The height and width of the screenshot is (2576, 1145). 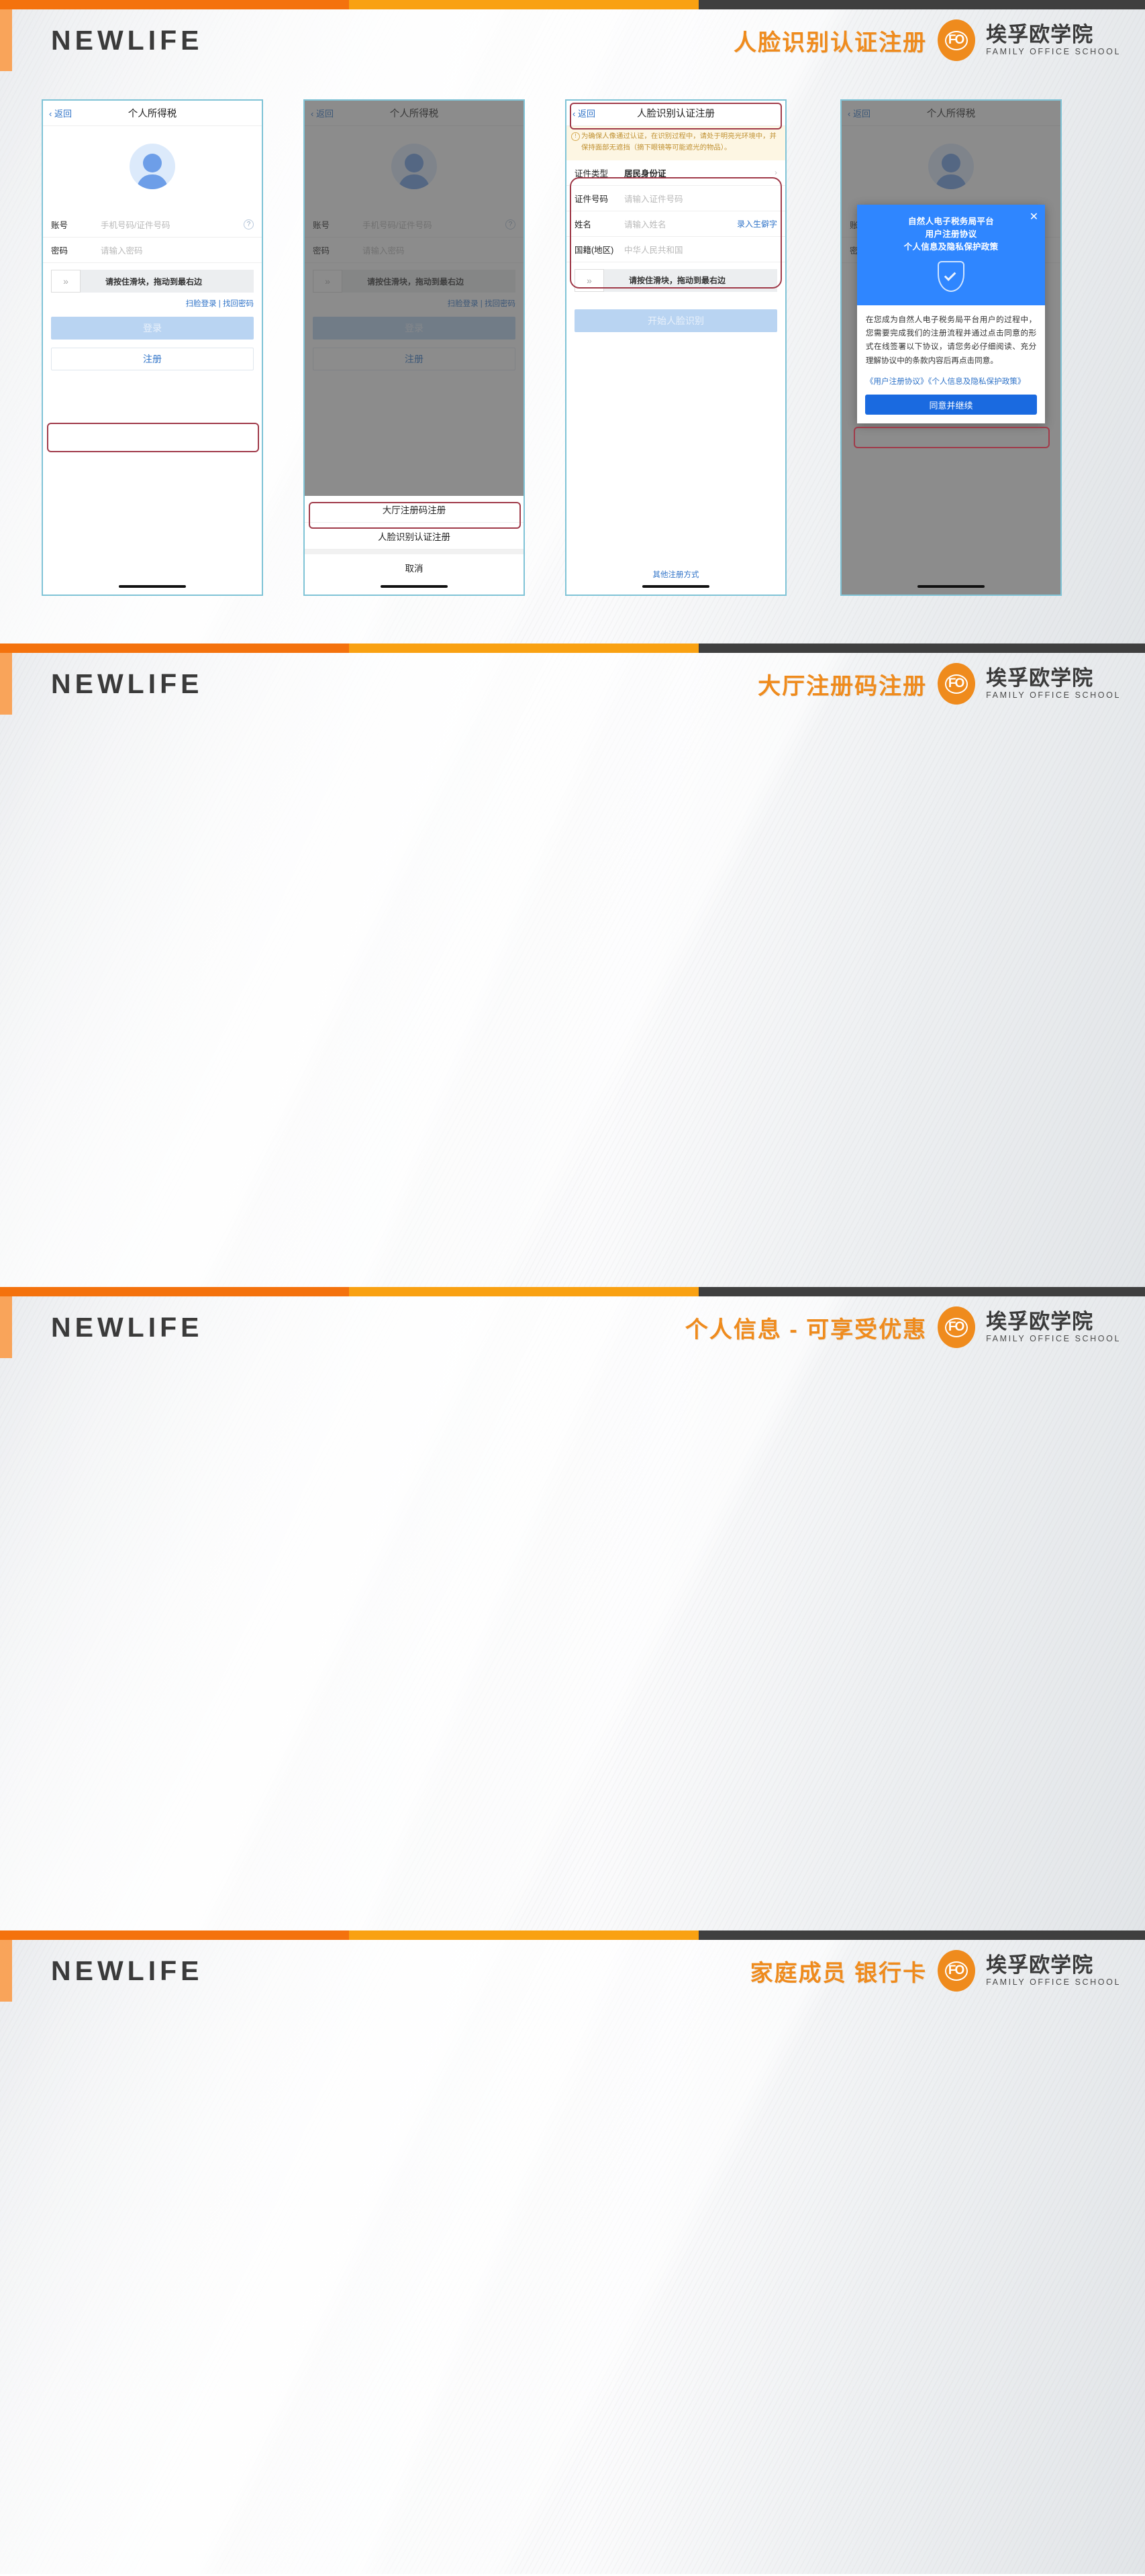 I want to click on slide-title: 大厅注册码注册, so click(x=843, y=686).